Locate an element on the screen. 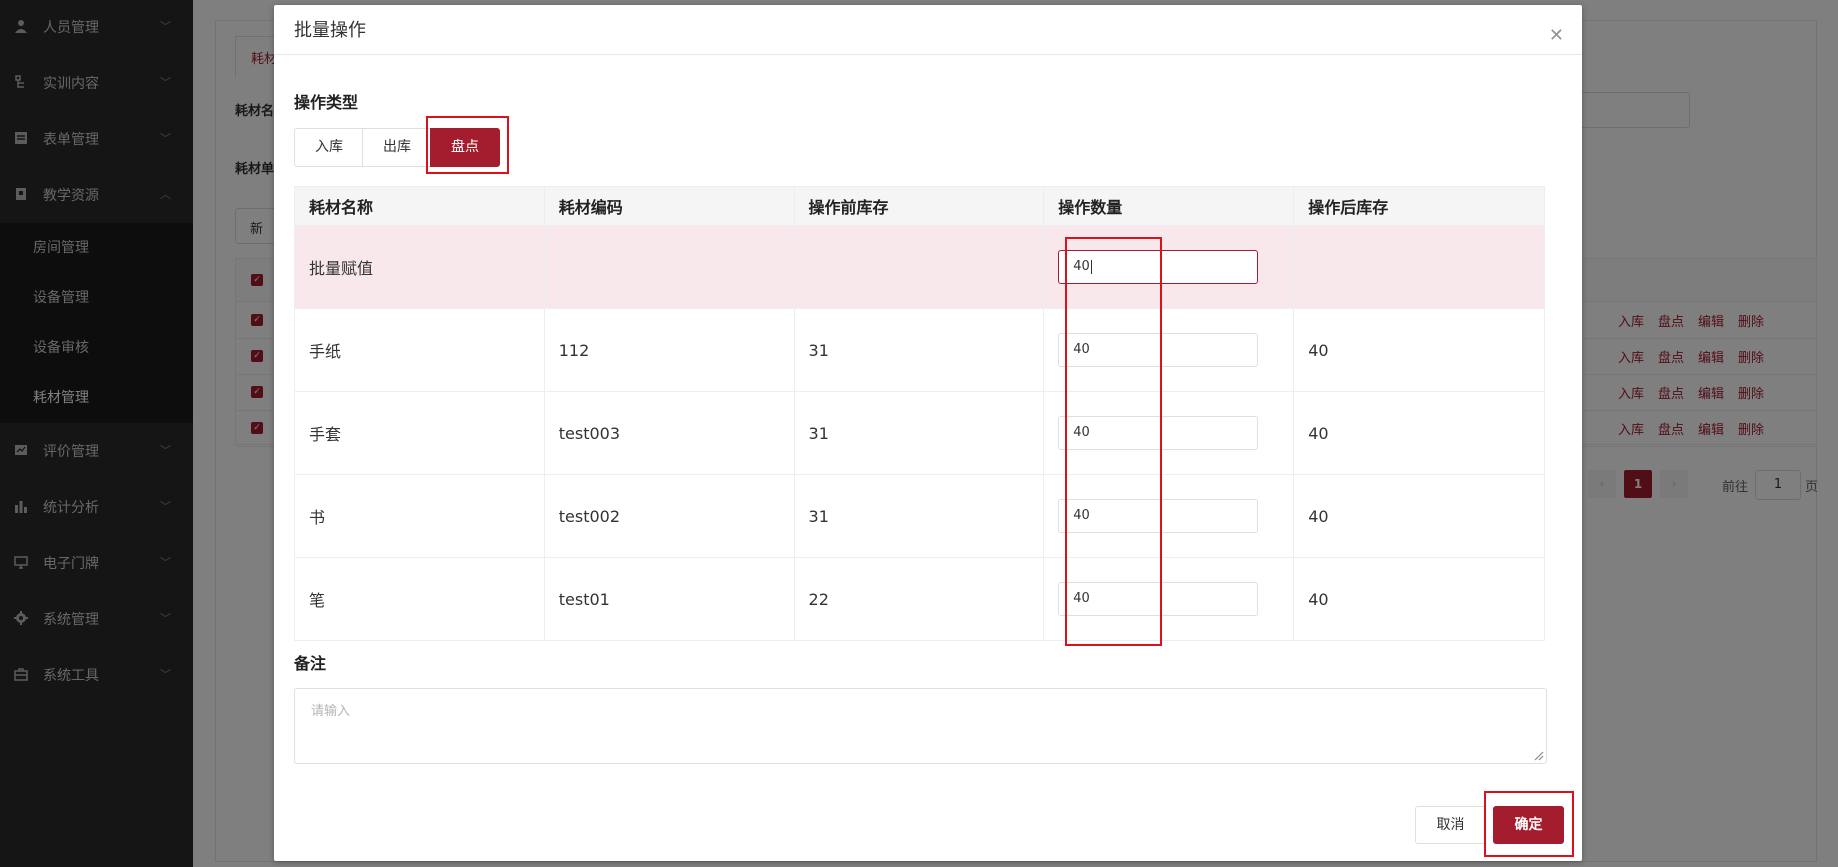 The height and width of the screenshot is (867, 1838). dialog-header: 批量操作 ✕ is located at coordinates (928, 30).